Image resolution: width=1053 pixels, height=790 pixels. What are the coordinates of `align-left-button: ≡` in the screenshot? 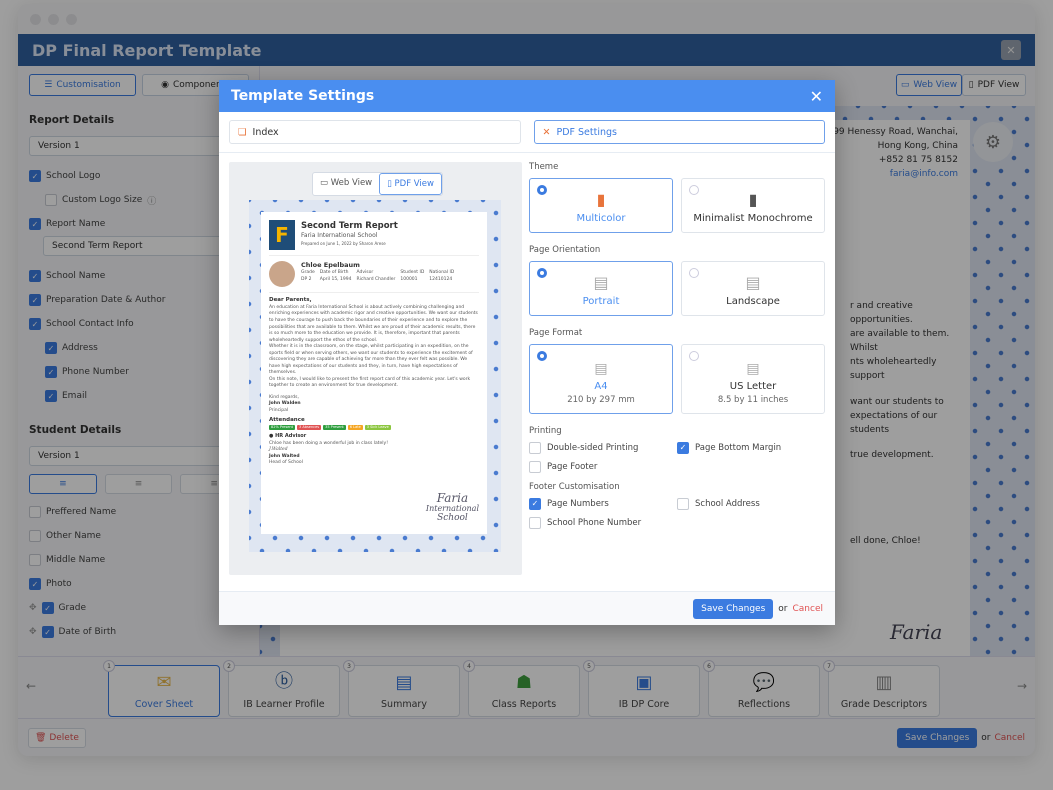 It's located at (63, 484).